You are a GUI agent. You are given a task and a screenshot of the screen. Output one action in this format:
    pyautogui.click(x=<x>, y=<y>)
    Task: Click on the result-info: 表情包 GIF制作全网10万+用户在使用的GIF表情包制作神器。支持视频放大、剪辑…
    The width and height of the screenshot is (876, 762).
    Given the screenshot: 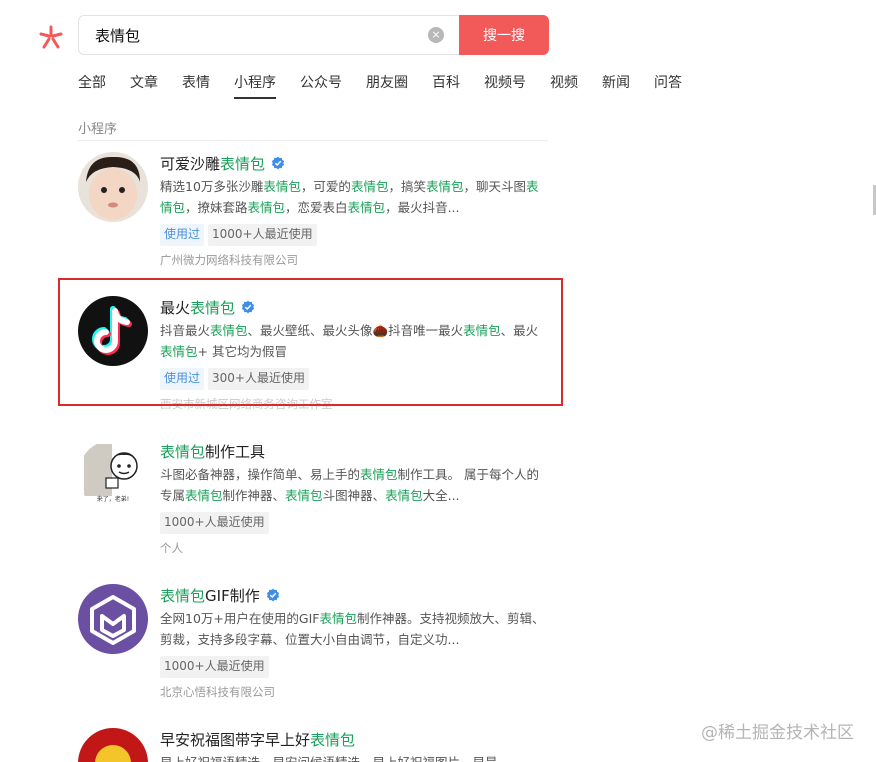 What is the action you would take?
    pyautogui.click(x=354, y=642)
    